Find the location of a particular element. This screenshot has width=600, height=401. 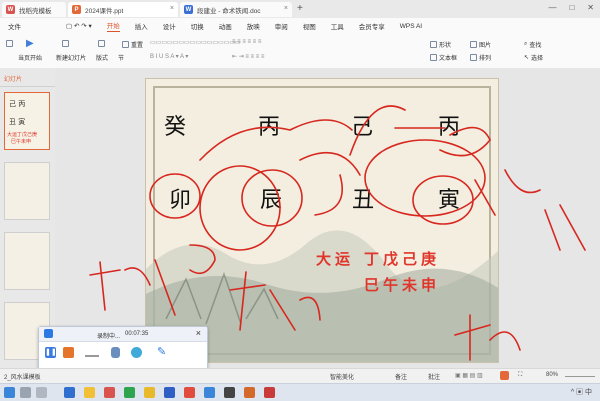

comments-button: 批注 is located at coordinates (434, 376).